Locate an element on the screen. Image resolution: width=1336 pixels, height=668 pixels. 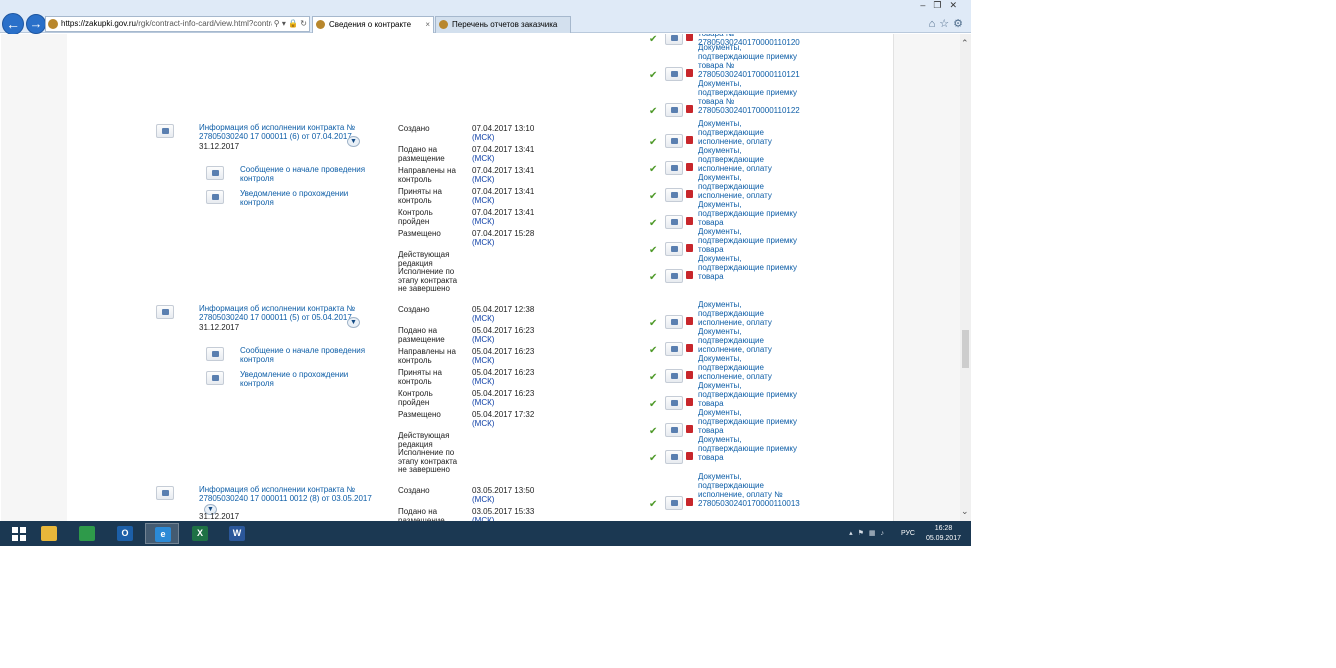
taskbar-file-explorer-button is located at coordinates (49, 533).